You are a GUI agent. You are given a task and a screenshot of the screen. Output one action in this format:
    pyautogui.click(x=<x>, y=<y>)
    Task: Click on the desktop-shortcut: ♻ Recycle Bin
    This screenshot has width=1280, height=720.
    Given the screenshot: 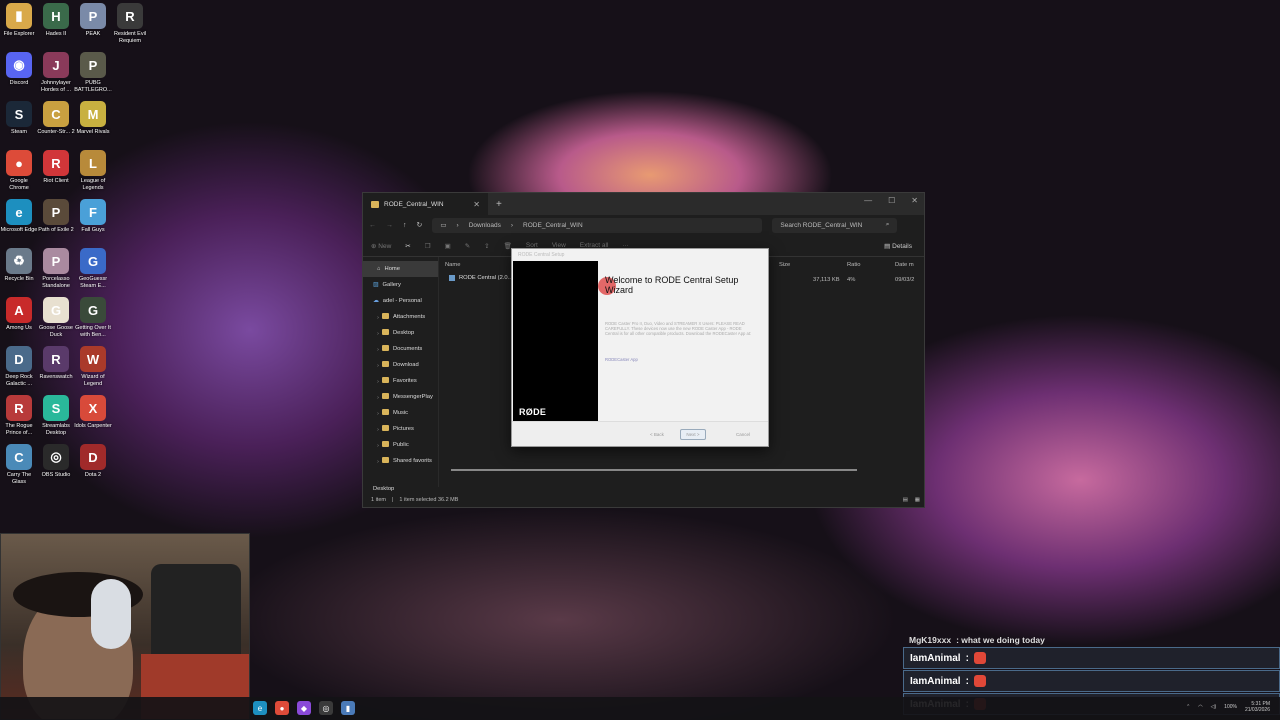 What is the action you would take?
    pyautogui.click(x=19, y=265)
    